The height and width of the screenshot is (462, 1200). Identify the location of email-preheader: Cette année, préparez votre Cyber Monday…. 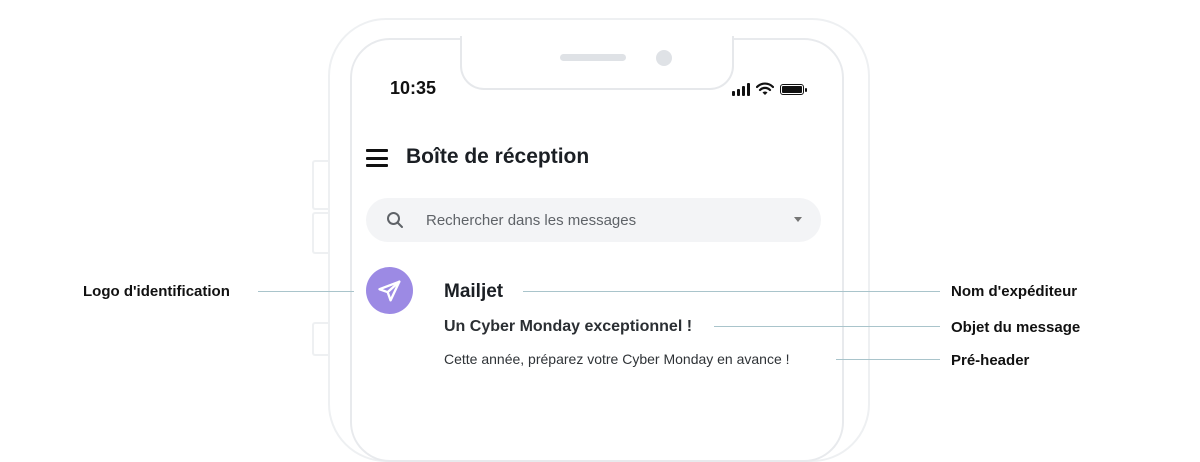
(617, 359).